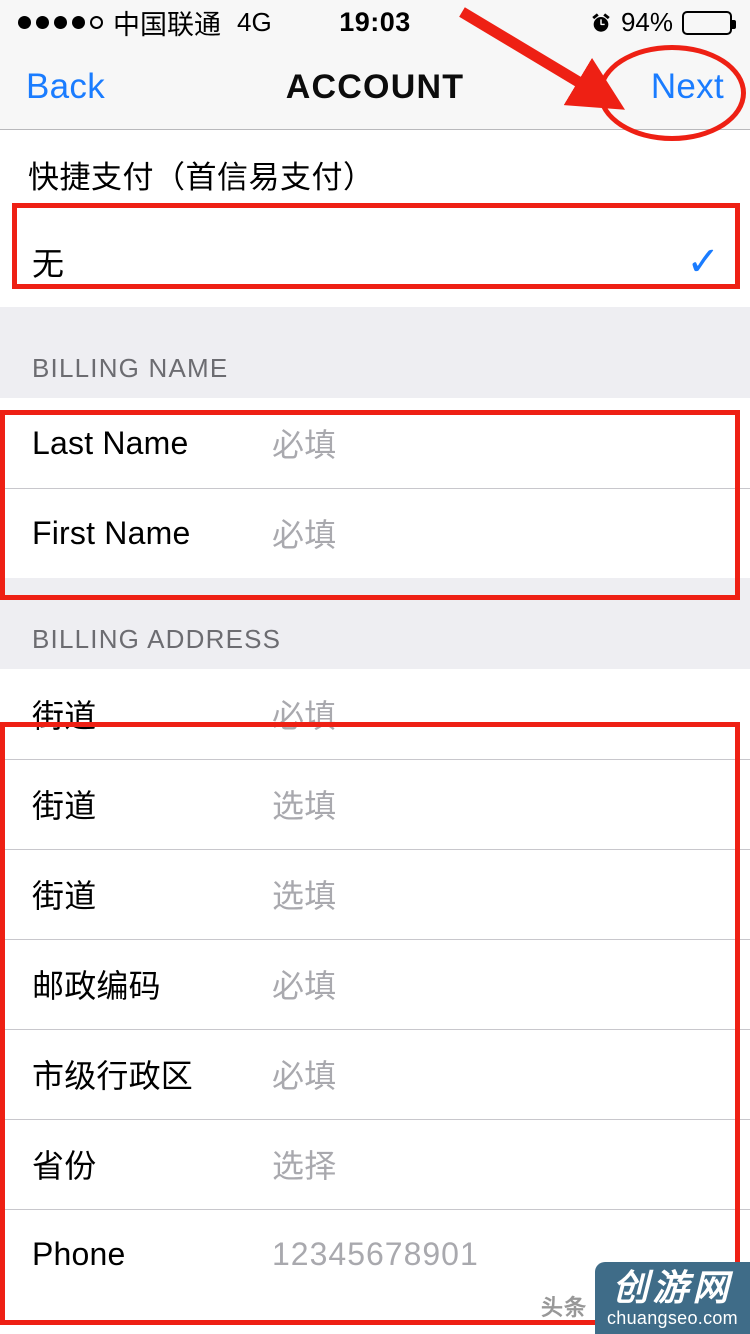 The width and height of the screenshot is (750, 1334). Describe the element at coordinates (375, 533) in the screenshot. I see `first-name-row: First Name 必填` at that location.